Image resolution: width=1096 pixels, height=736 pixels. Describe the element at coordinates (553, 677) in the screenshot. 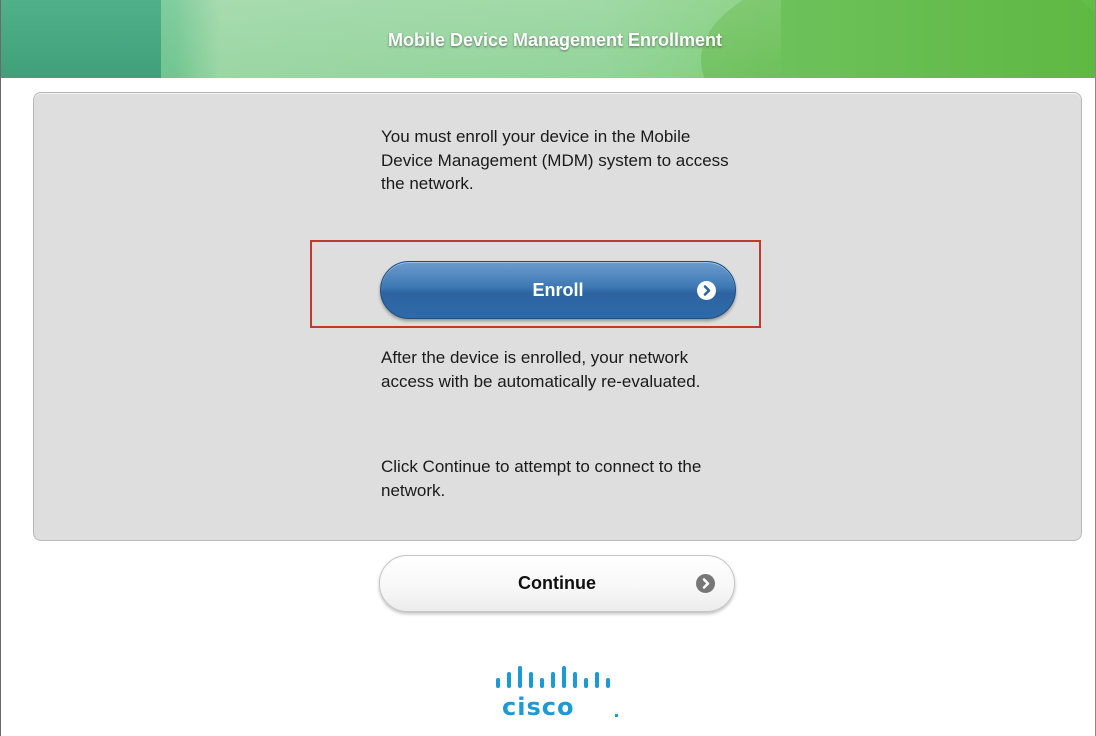

I see `cisco-bridge-bars-icon` at that location.